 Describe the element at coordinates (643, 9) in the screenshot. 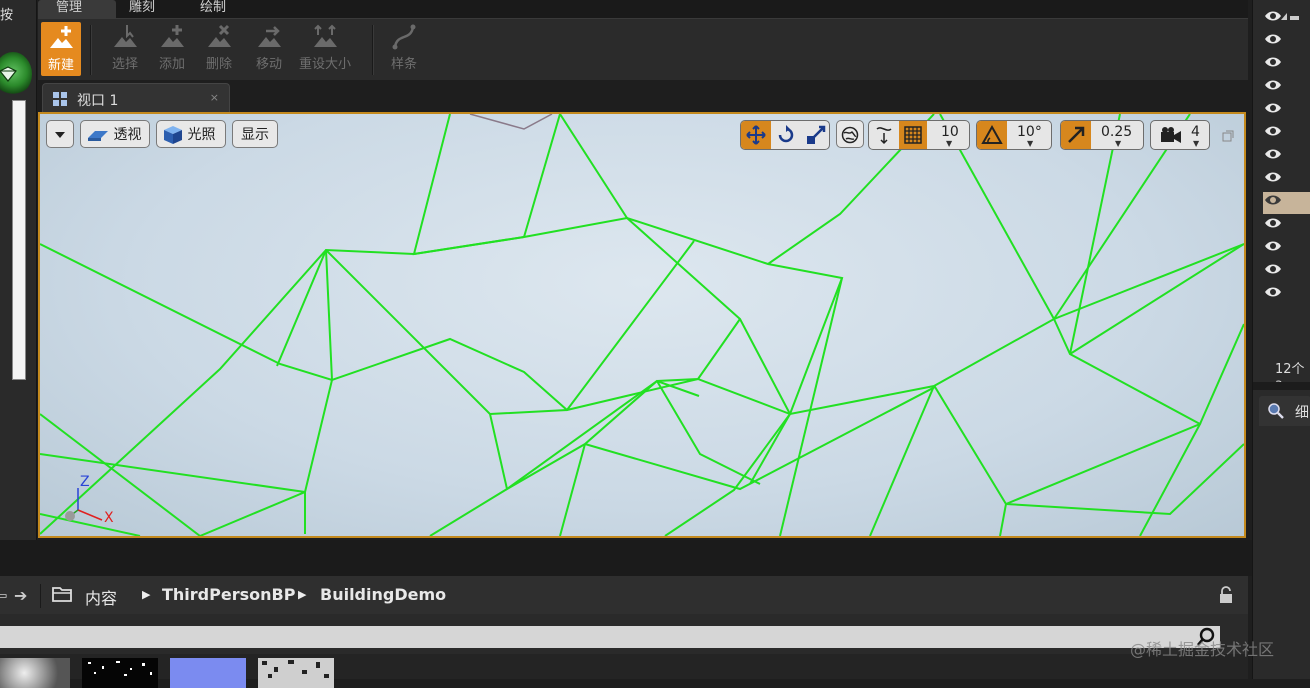

I see `mode-tabs: 管理 雕刻 绘制` at that location.